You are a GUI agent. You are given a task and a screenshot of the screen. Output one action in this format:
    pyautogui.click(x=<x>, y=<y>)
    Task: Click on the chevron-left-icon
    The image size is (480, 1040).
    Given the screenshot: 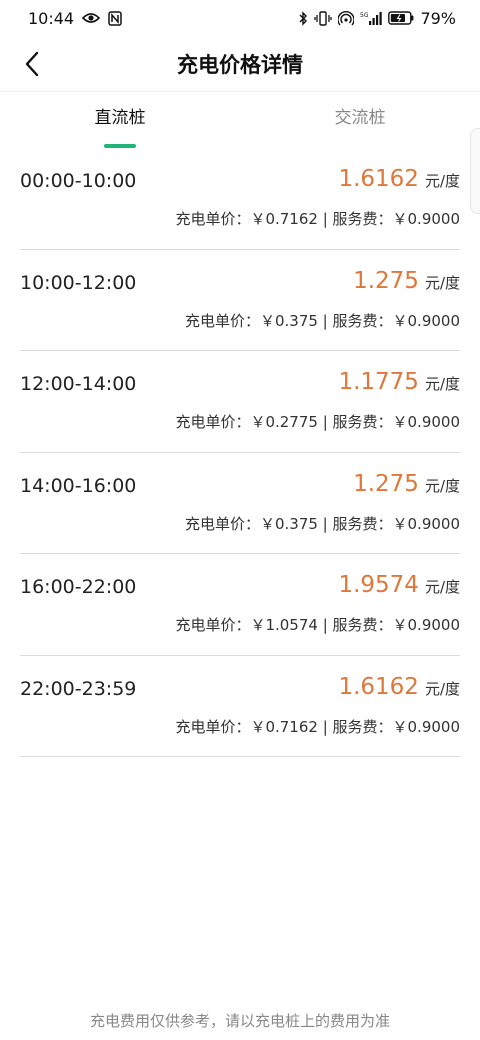 What is the action you would take?
    pyautogui.click(x=32, y=64)
    